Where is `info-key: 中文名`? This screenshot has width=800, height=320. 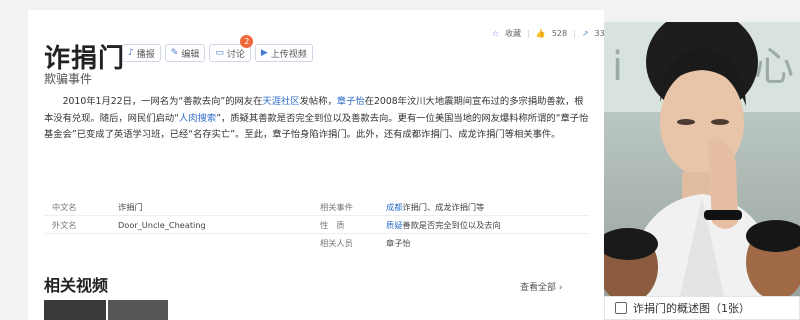
info-key: 中文名 is located at coordinates (64, 206).